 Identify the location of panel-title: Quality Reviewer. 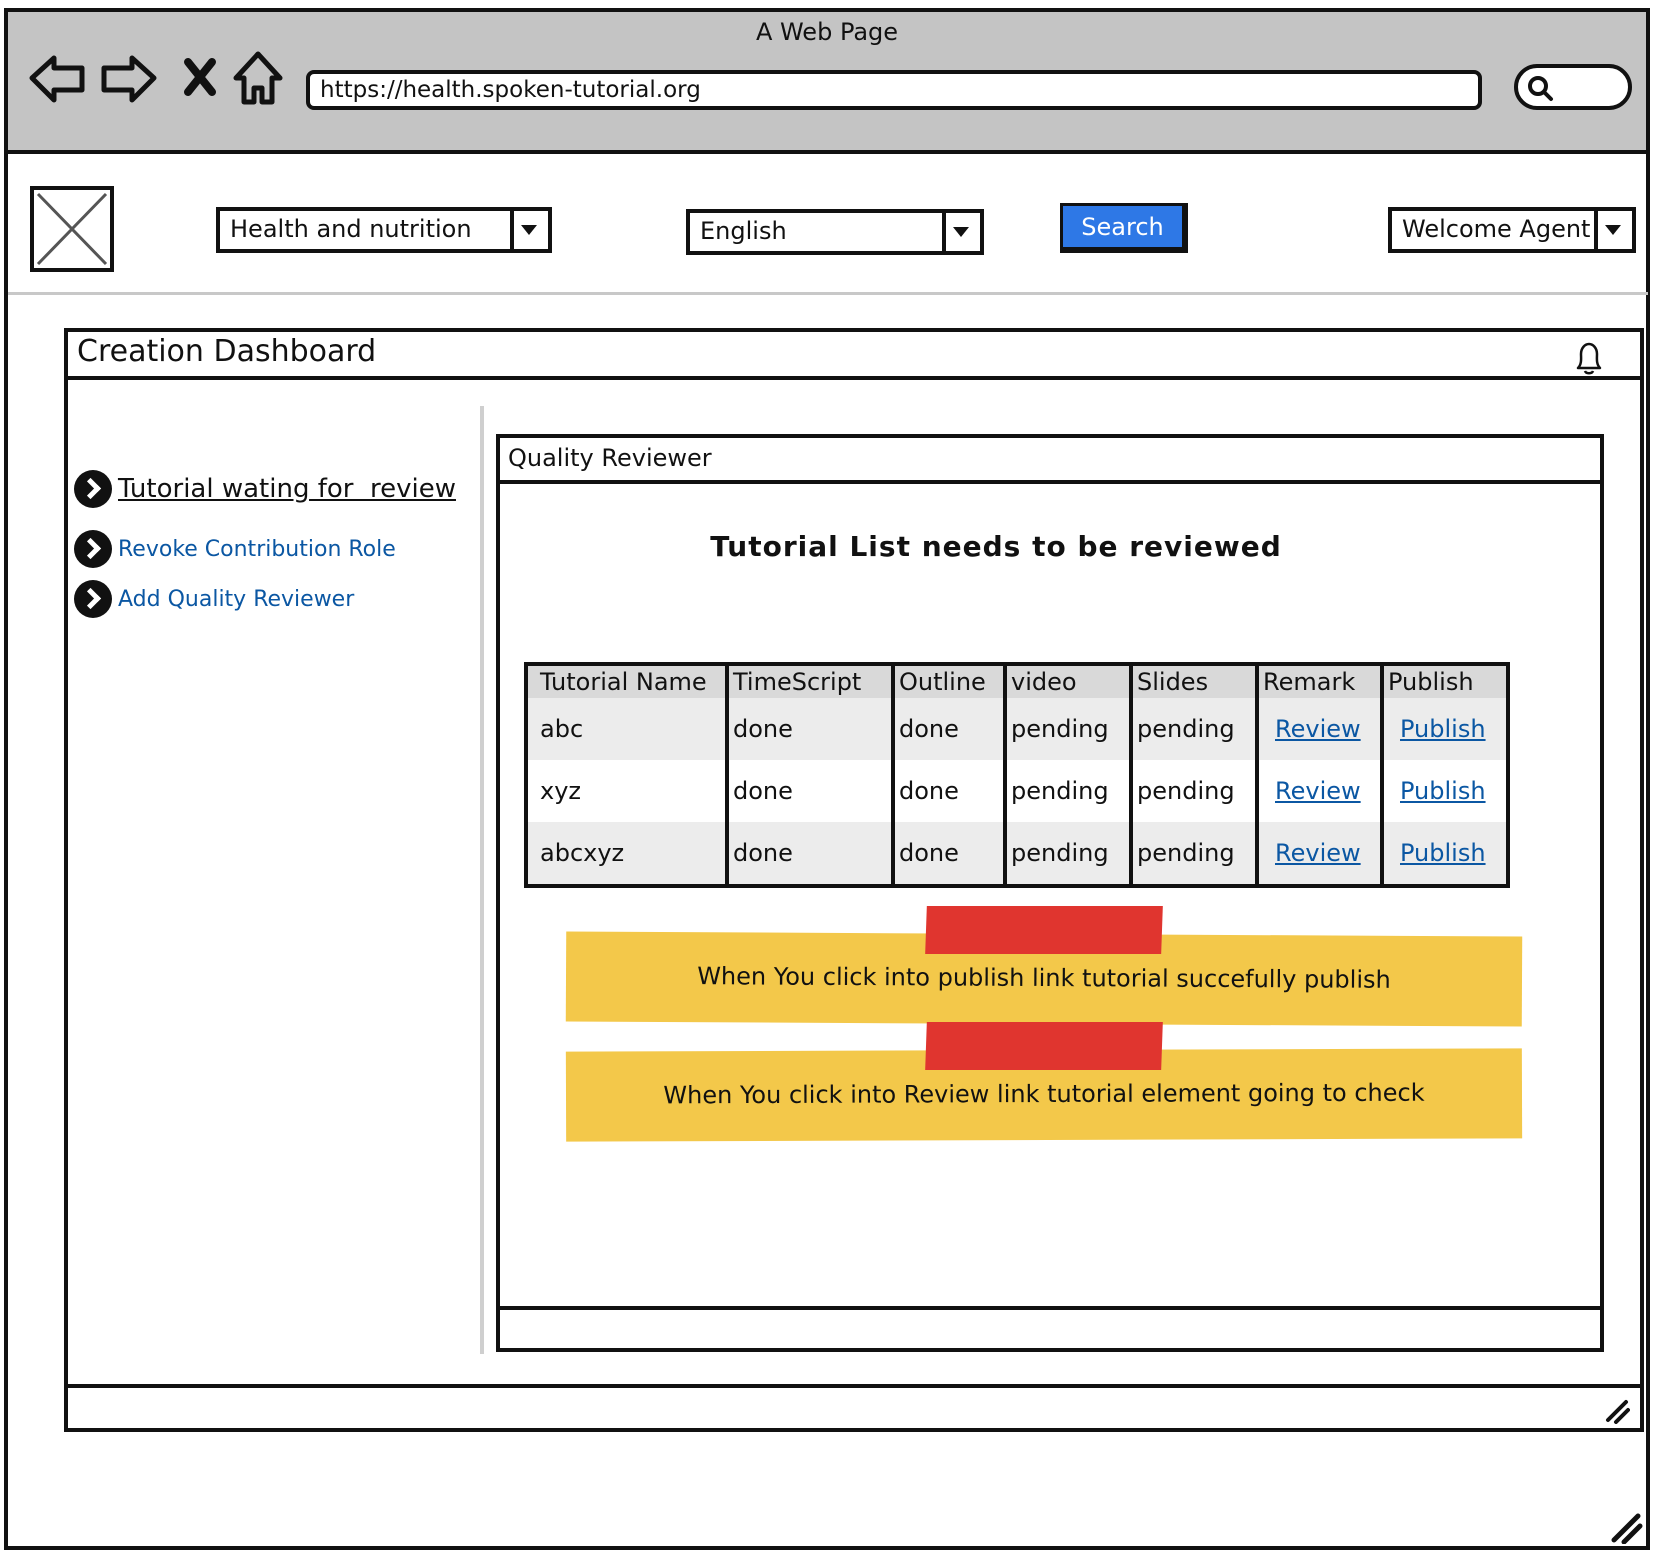
(610, 458).